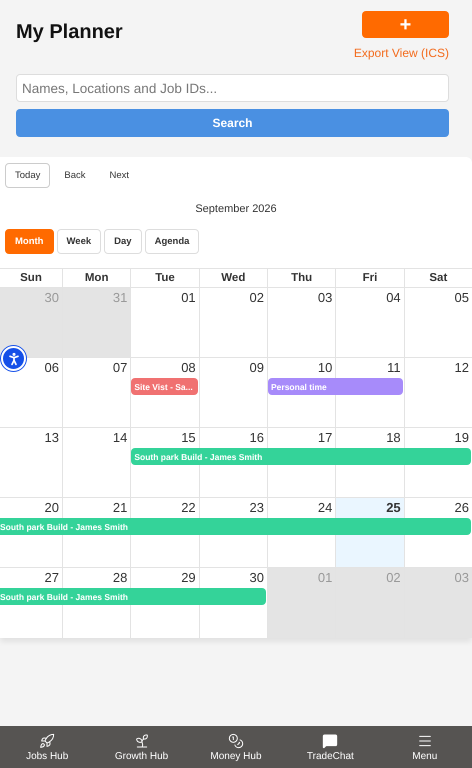 The height and width of the screenshot is (768, 472). What do you see at coordinates (120, 577) in the screenshot?
I see `date-number: 28` at bounding box center [120, 577].